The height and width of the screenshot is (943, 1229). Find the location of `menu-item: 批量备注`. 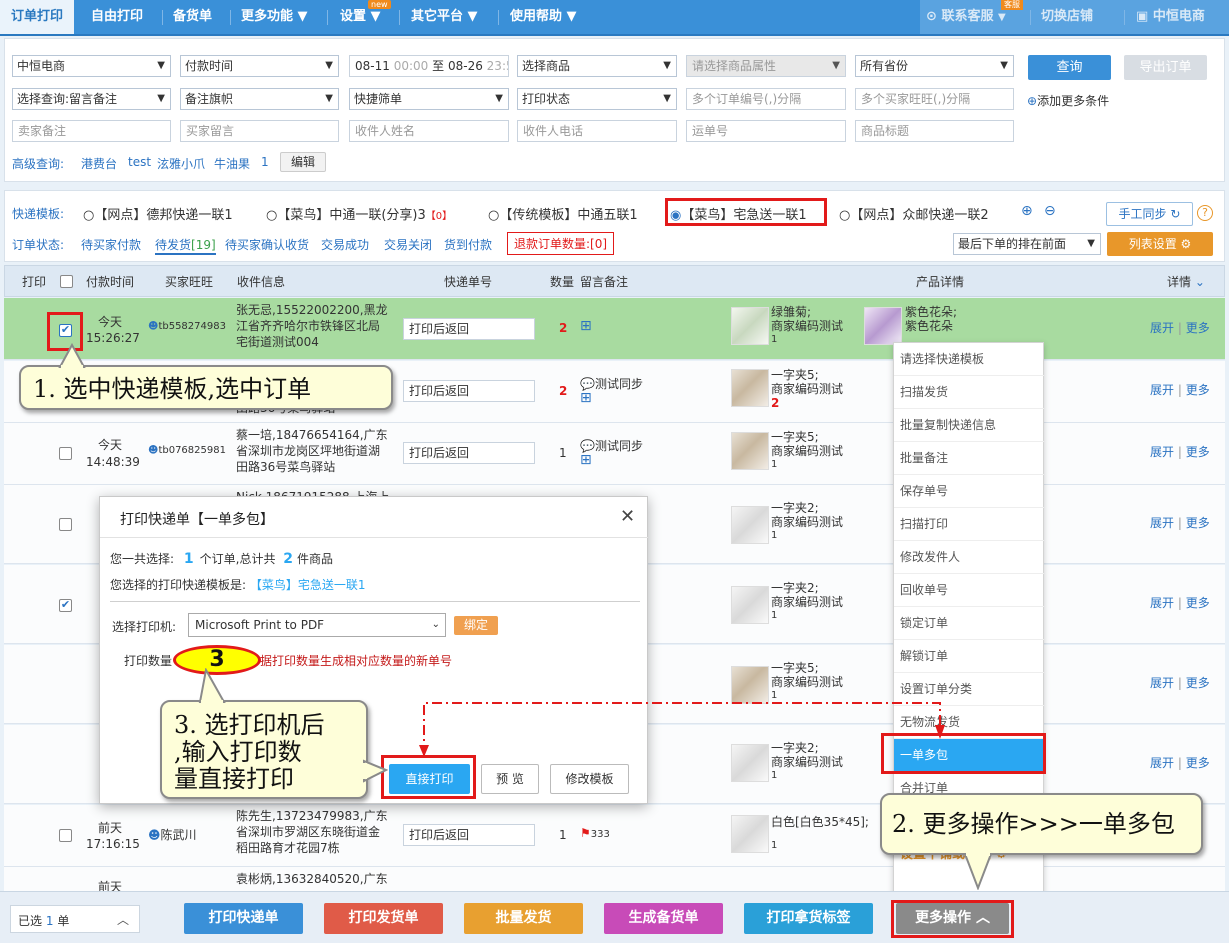

menu-item: 批量备注 is located at coordinates (969, 458).